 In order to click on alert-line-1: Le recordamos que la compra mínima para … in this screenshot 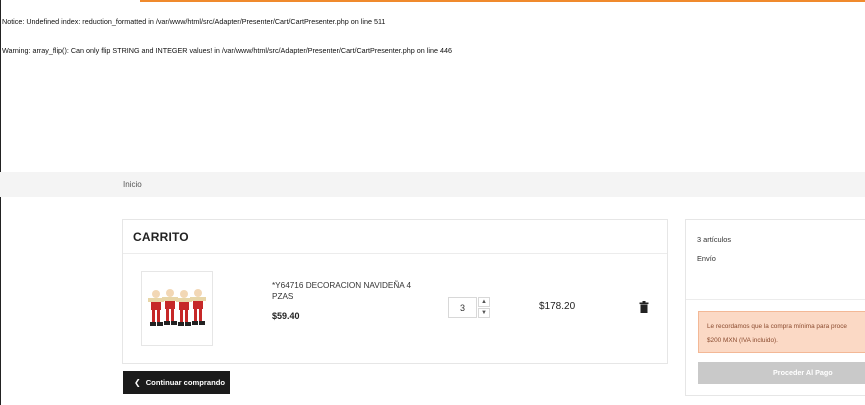, I will do `click(777, 326)`.